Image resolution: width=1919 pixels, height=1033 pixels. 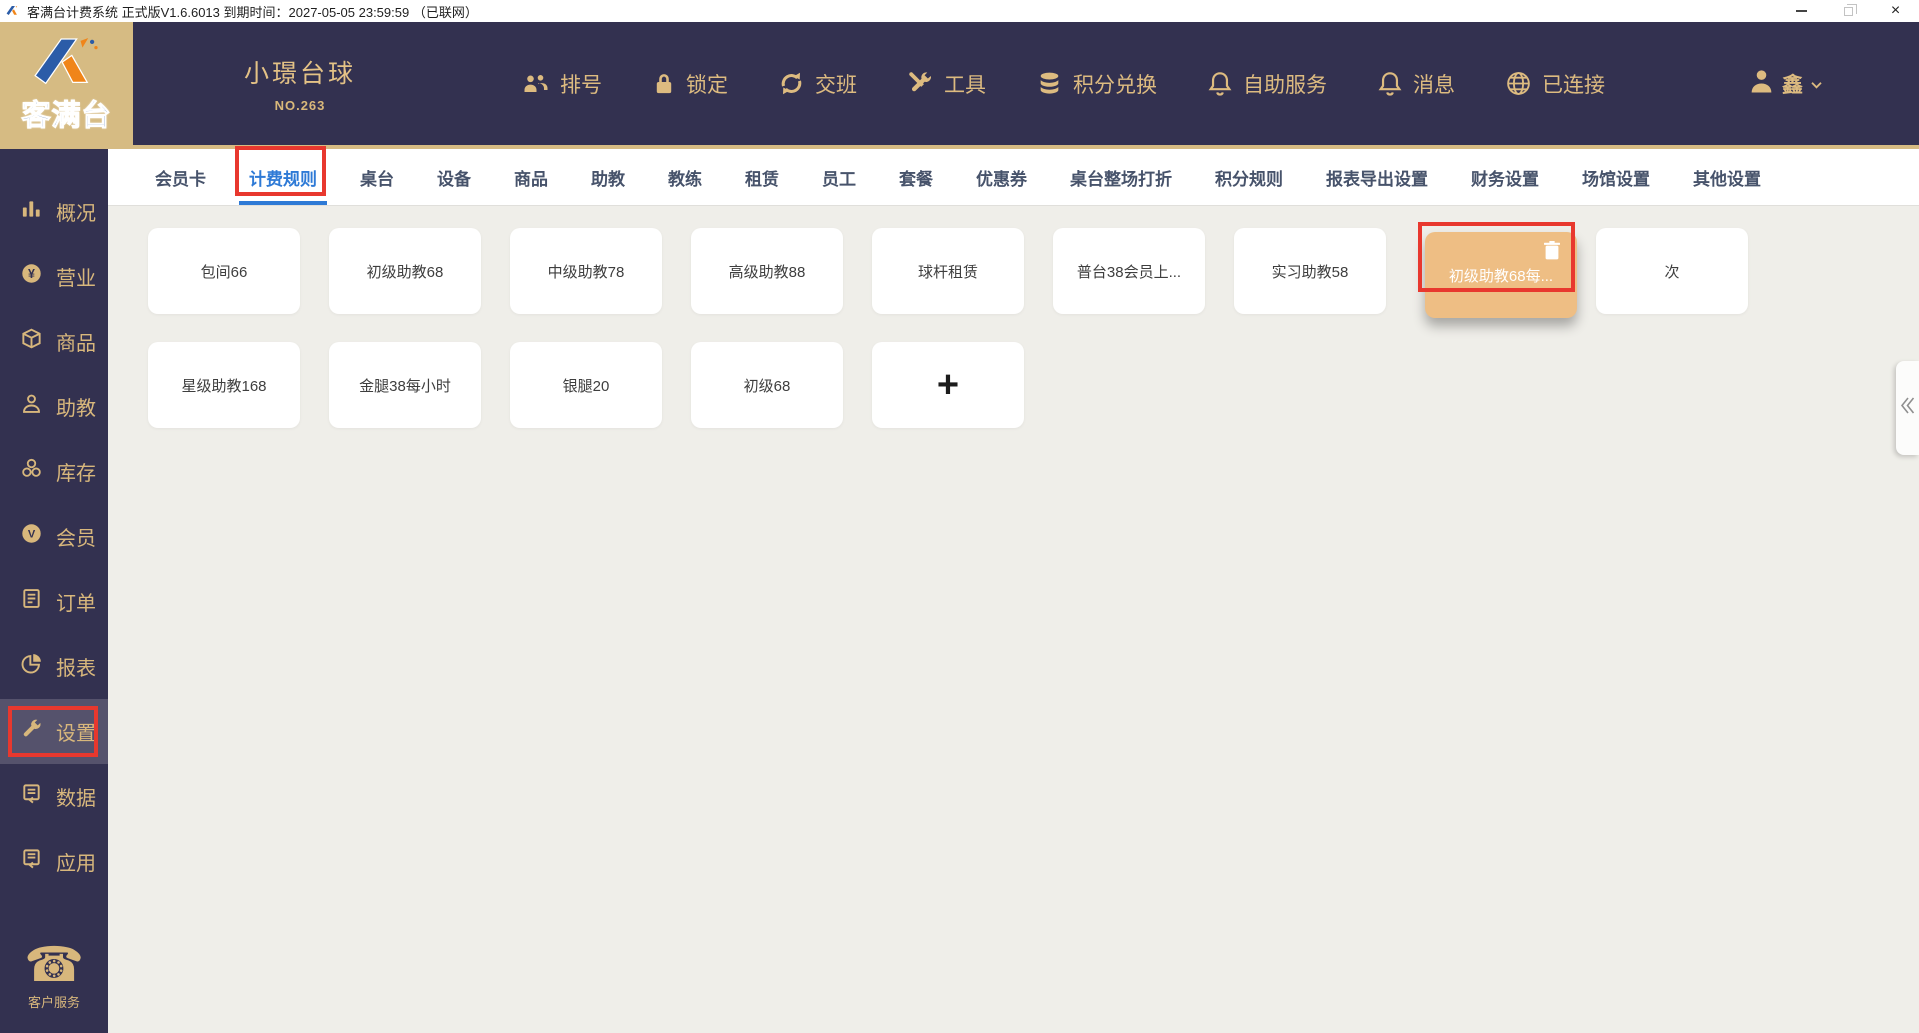 I want to click on bar-chart-icon, so click(x=31, y=211).